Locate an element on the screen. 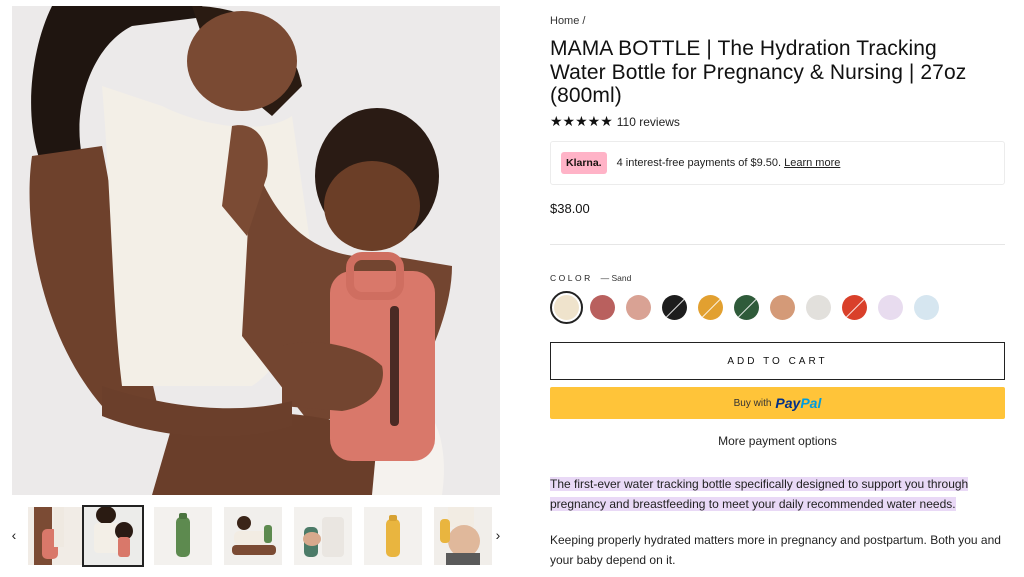 The height and width of the screenshot is (577, 1024). color-swatches is located at coordinates (750, 307).